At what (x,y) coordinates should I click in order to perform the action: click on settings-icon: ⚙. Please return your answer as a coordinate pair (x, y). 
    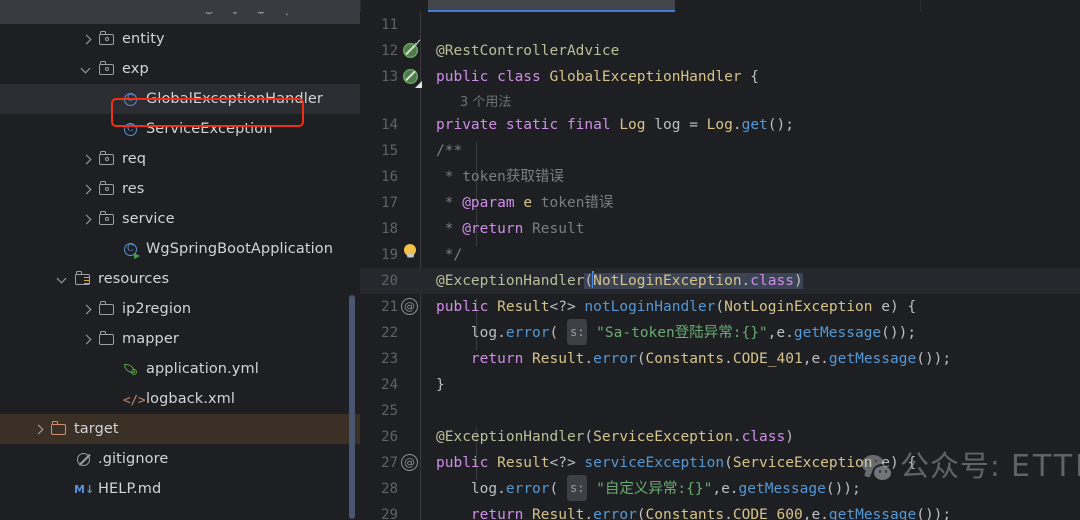
    Looking at the image, I should click on (261, 18).